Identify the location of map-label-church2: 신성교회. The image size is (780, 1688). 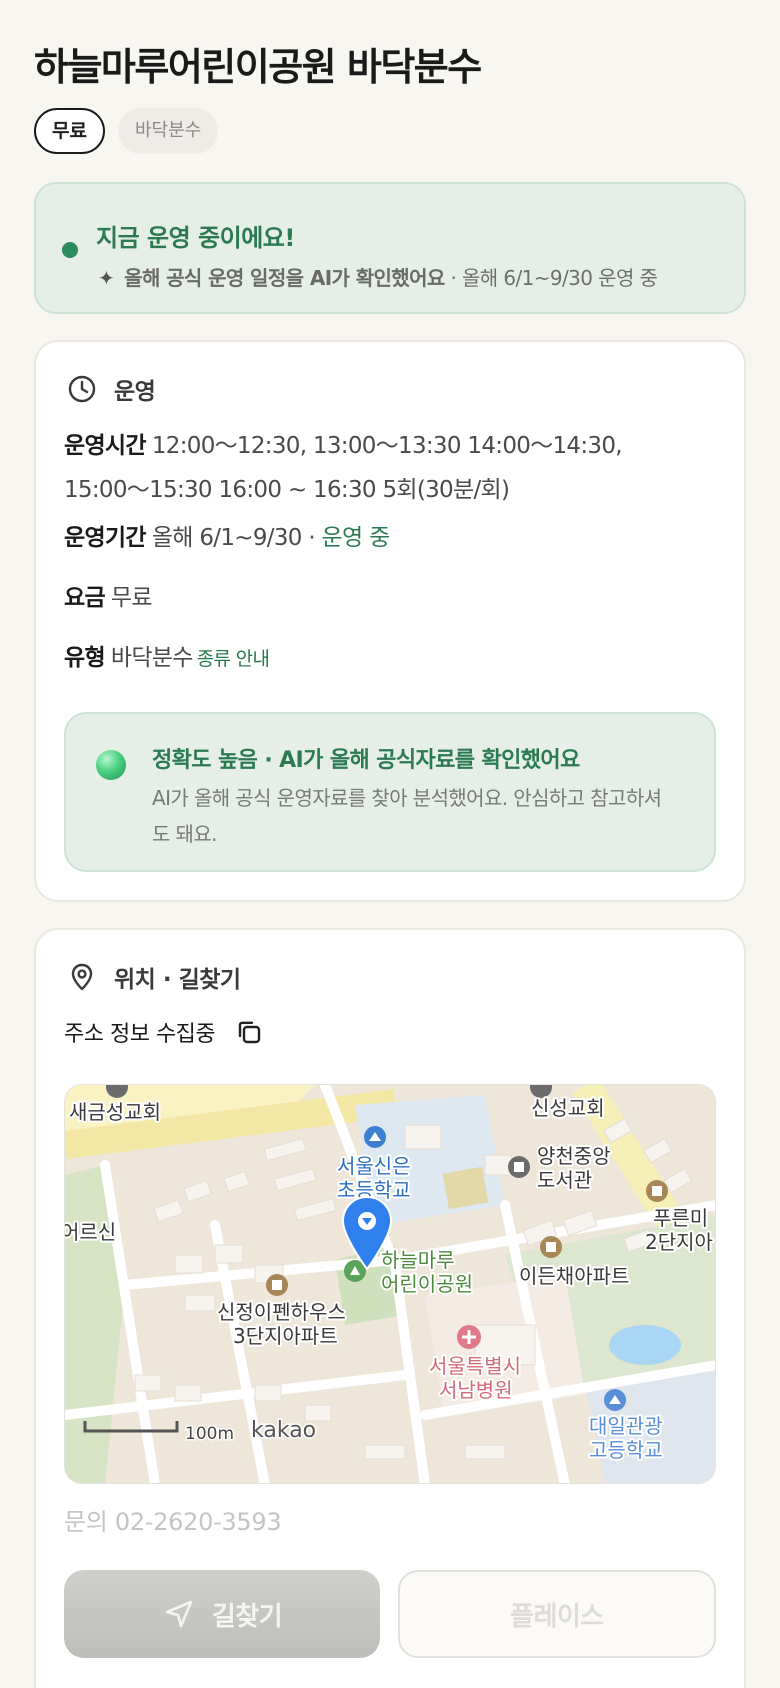
(568, 1108).